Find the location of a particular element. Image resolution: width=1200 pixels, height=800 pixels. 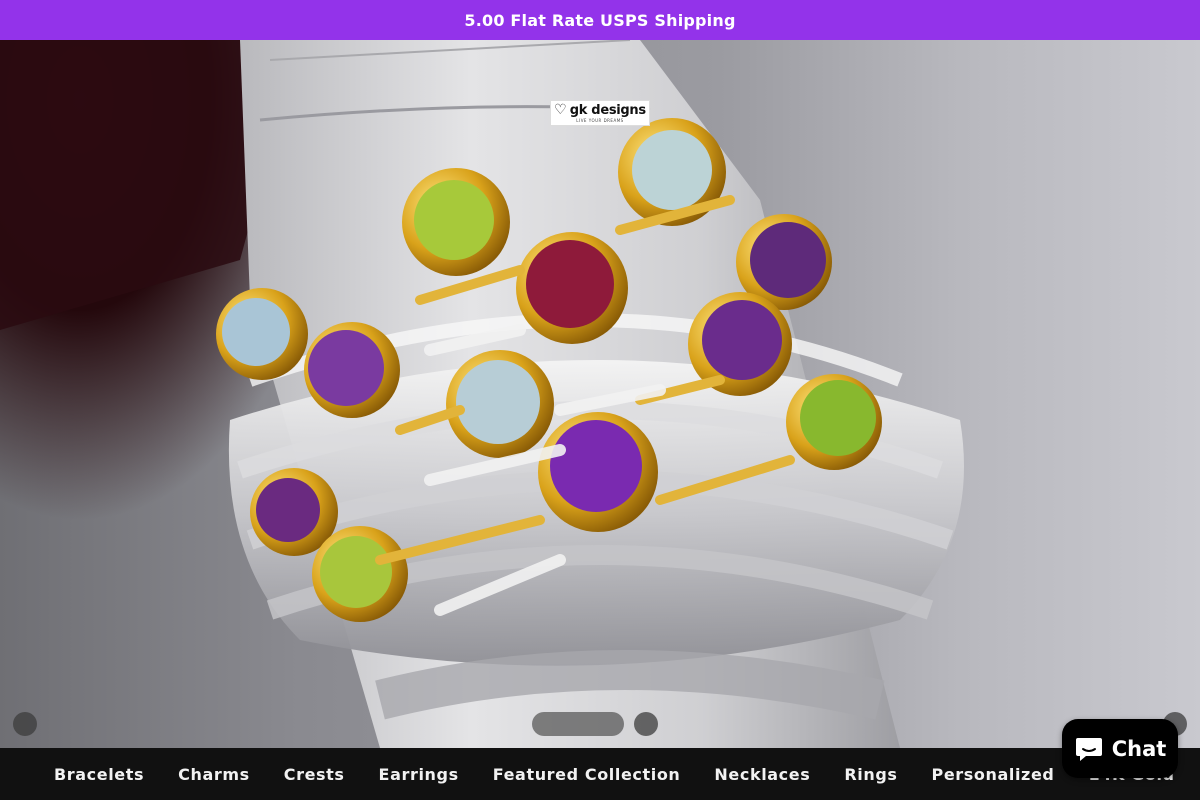

logo-mark: ♡ gk designs is located at coordinates (600, 110).